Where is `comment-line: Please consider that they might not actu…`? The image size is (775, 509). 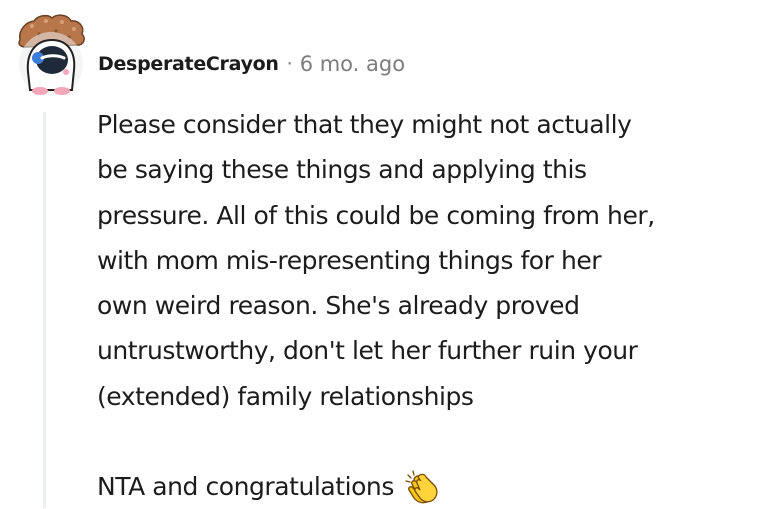
comment-line: Please consider that they might not actu… is located at coordinates (364, 124).